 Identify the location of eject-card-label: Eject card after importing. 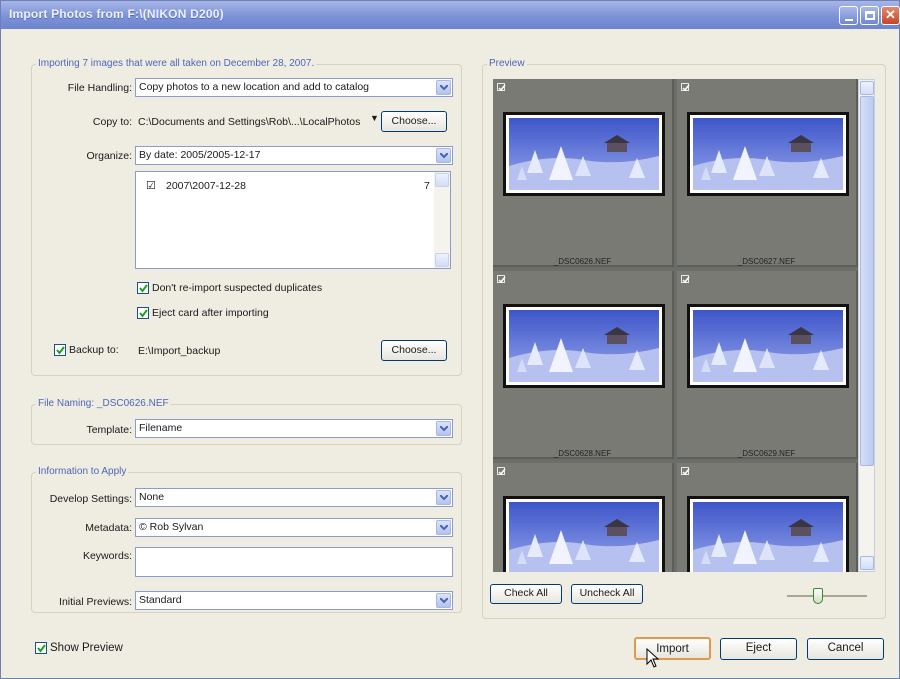
(210, 313).